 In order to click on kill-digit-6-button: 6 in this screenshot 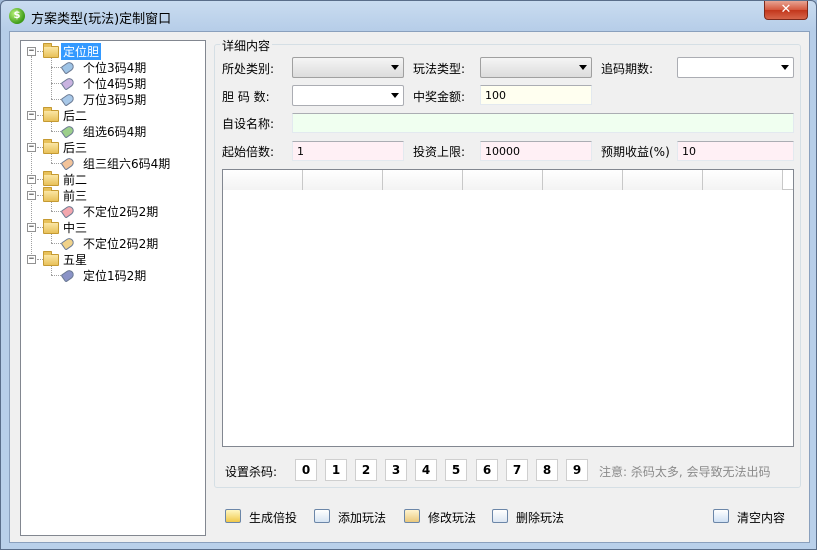, I will do `click(487, 470)`.